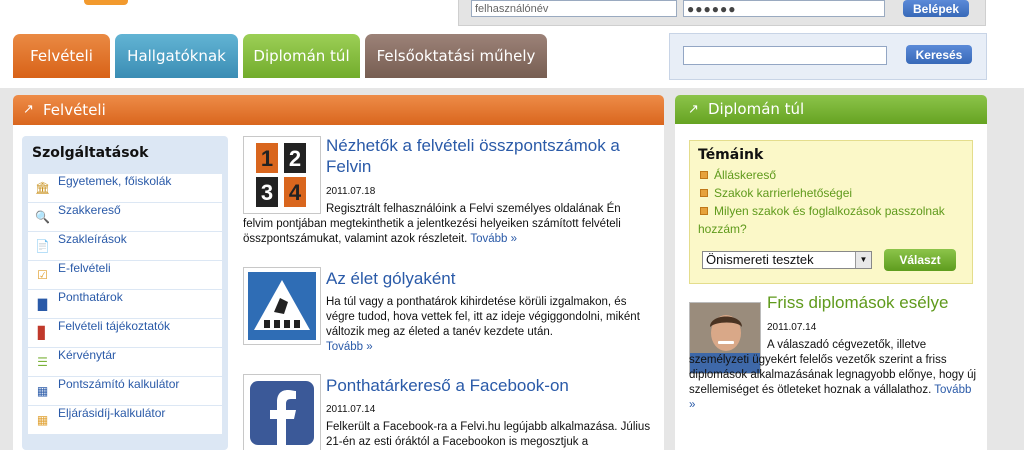  I want to click on select-value: Önismereti tesztek, so click(760, 259).